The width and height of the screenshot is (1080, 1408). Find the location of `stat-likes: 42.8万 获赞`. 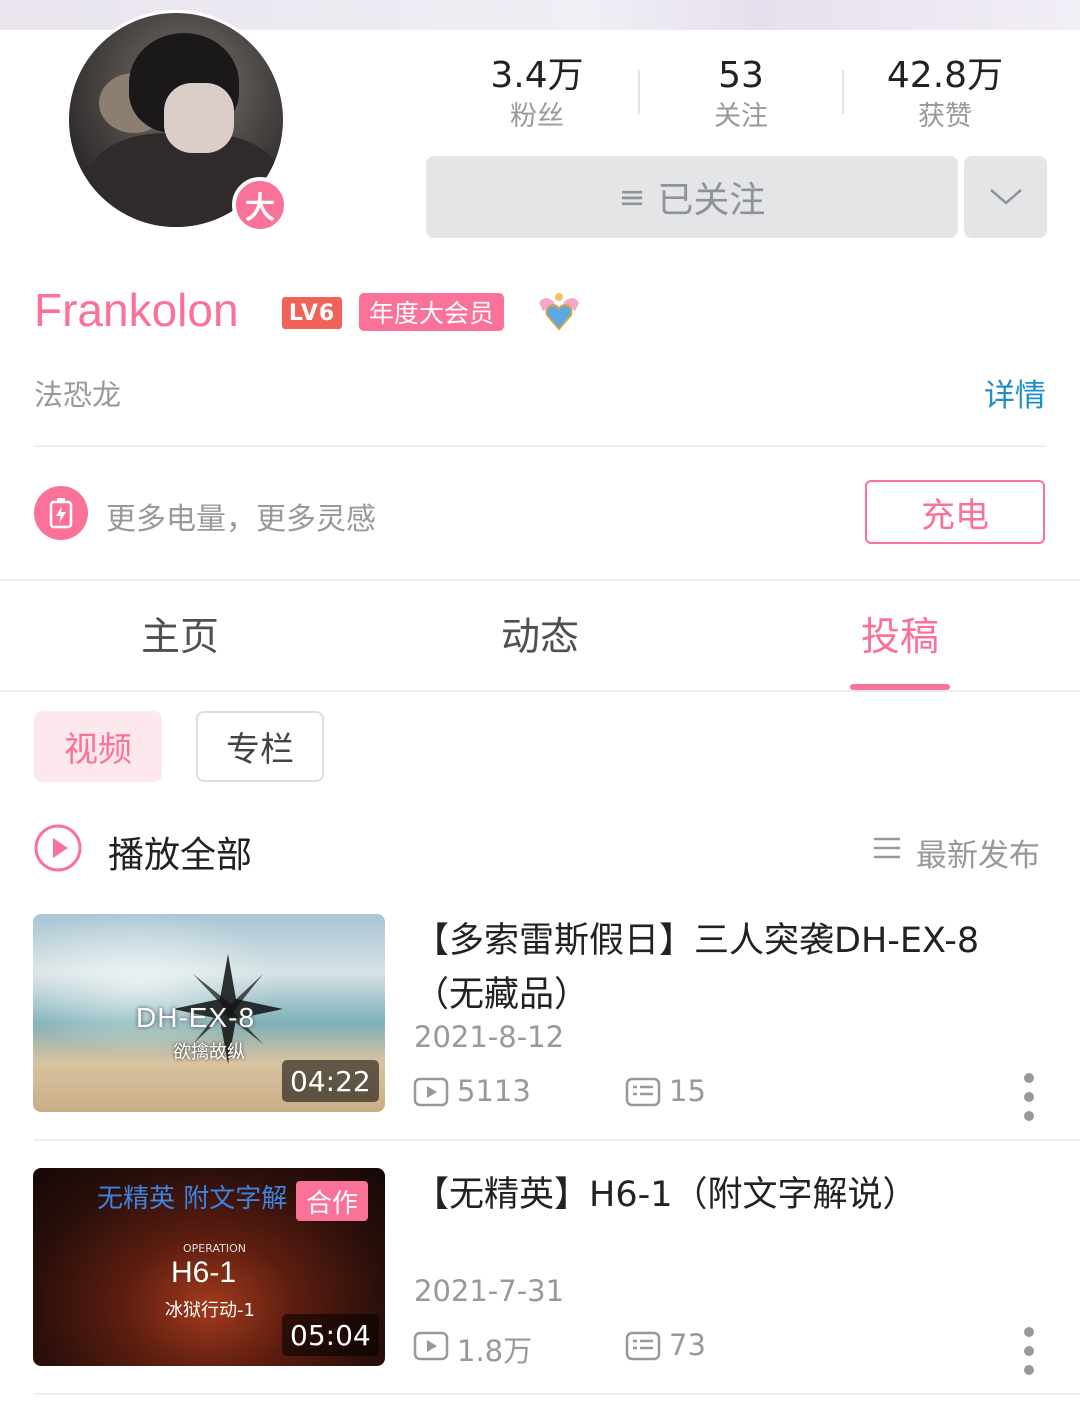

stat-likes: 42.8万 获赞 is located at coordinates (945, 93).